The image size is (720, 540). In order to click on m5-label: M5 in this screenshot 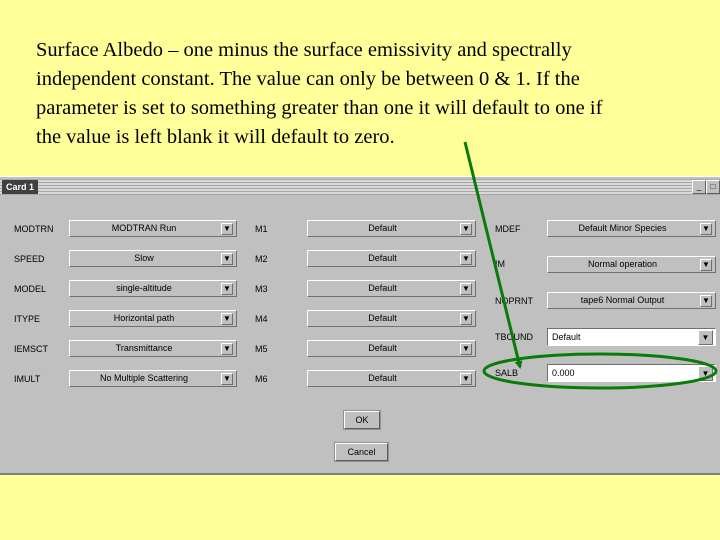, I will do `click(261, 349)`.